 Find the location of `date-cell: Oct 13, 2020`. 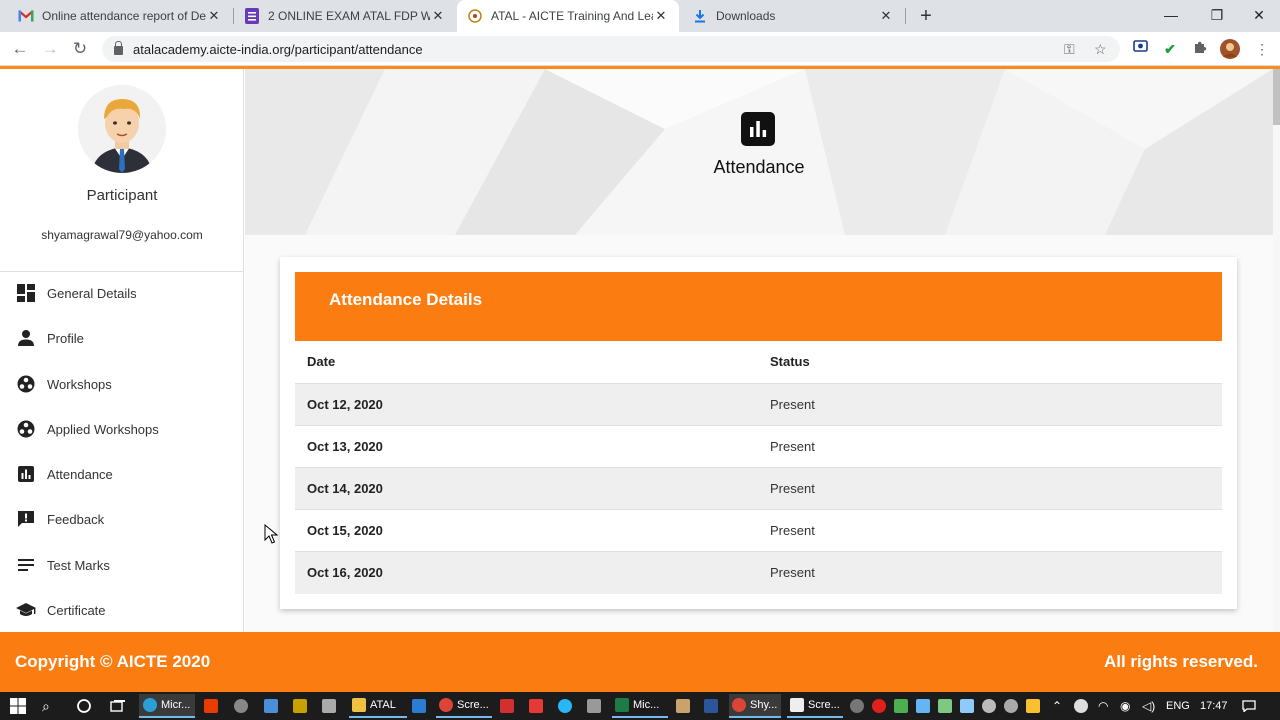

date-cell: Oct 13, 2020 is located at coordinates (345, 446).